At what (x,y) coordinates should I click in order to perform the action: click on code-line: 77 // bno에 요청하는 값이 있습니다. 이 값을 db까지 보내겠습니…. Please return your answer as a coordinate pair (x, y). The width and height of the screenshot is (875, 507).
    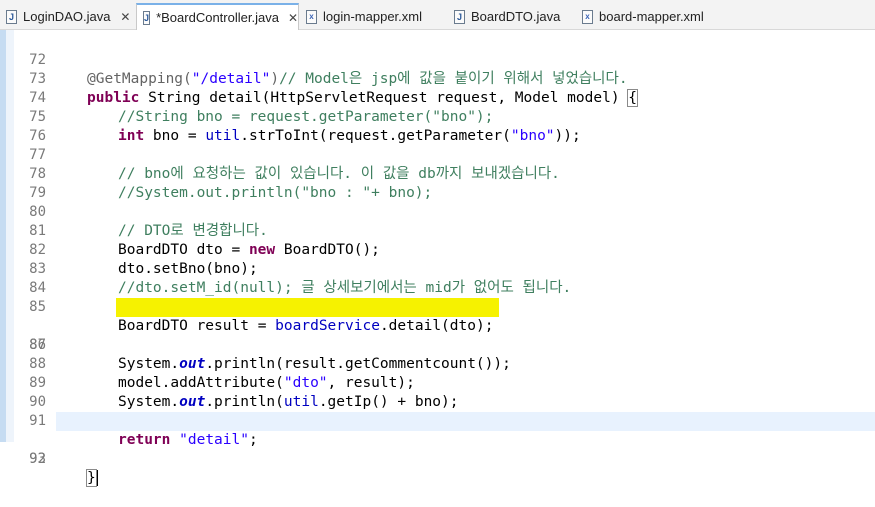
    Looking at the image, I should click on (437, 154).